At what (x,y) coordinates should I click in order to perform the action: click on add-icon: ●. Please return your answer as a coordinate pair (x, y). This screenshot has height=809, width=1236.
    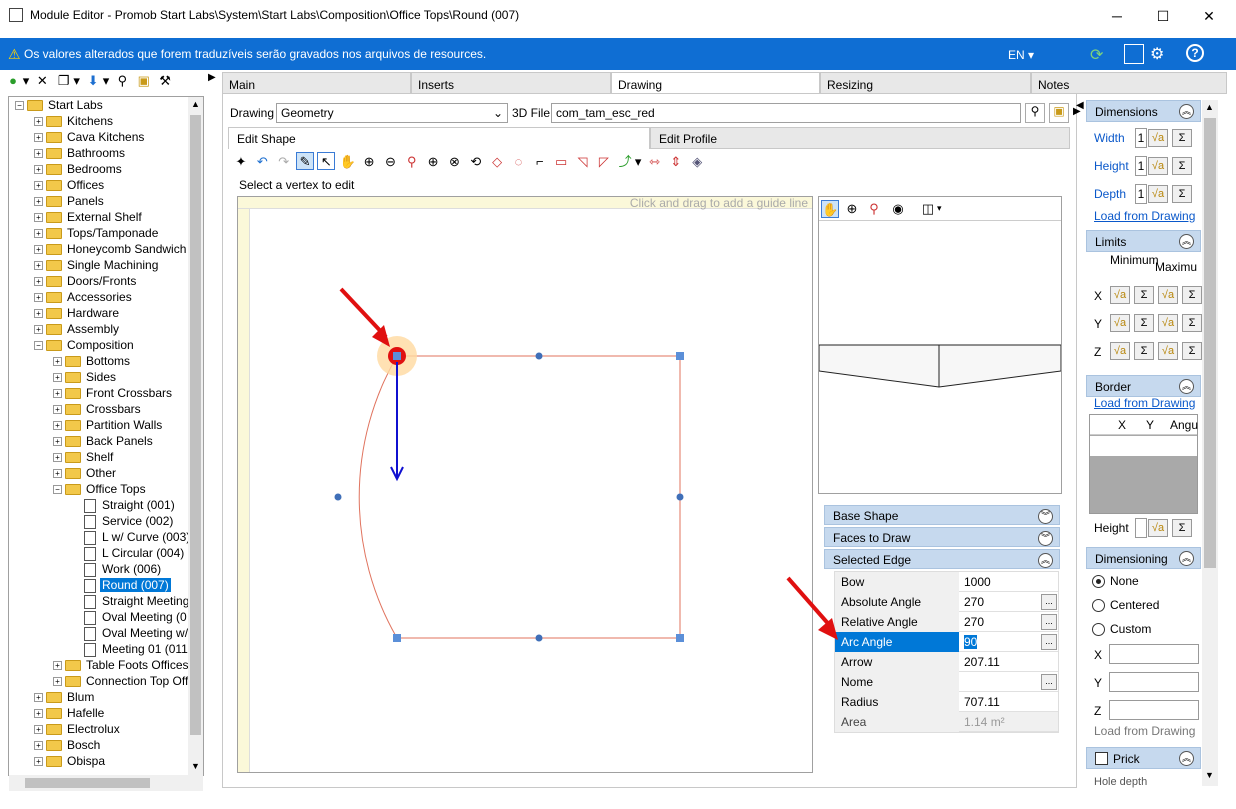
    Looking at the image, I should click on (13, 81).